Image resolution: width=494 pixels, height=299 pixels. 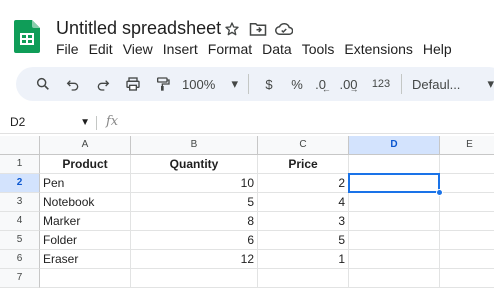 I want to click on menu-format: Format, so click(x=230, y=50).